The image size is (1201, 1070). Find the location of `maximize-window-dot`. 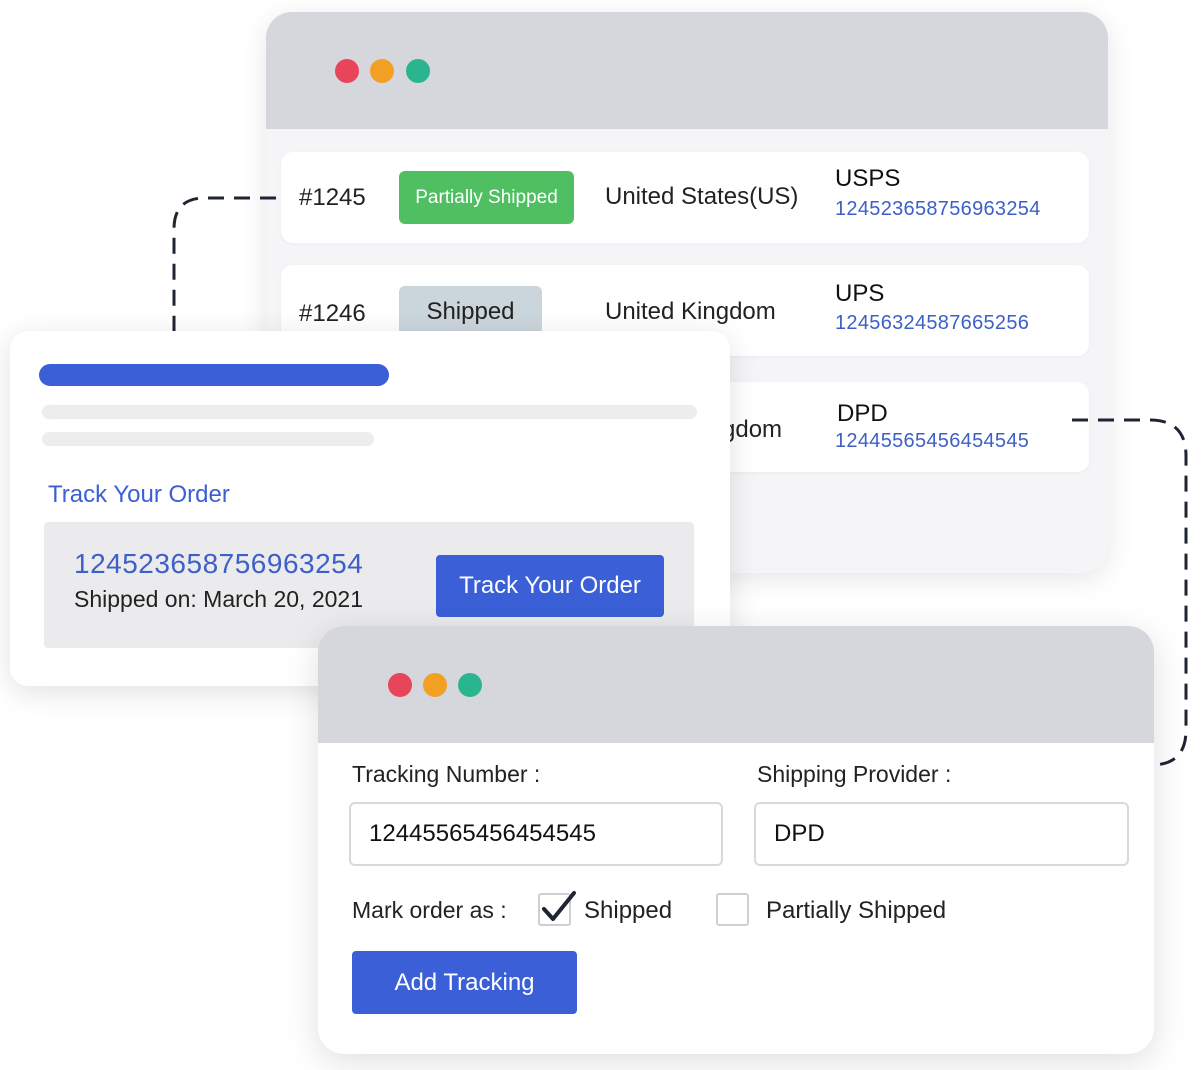

maximize-window-dot is located at coordinates (470, 685).